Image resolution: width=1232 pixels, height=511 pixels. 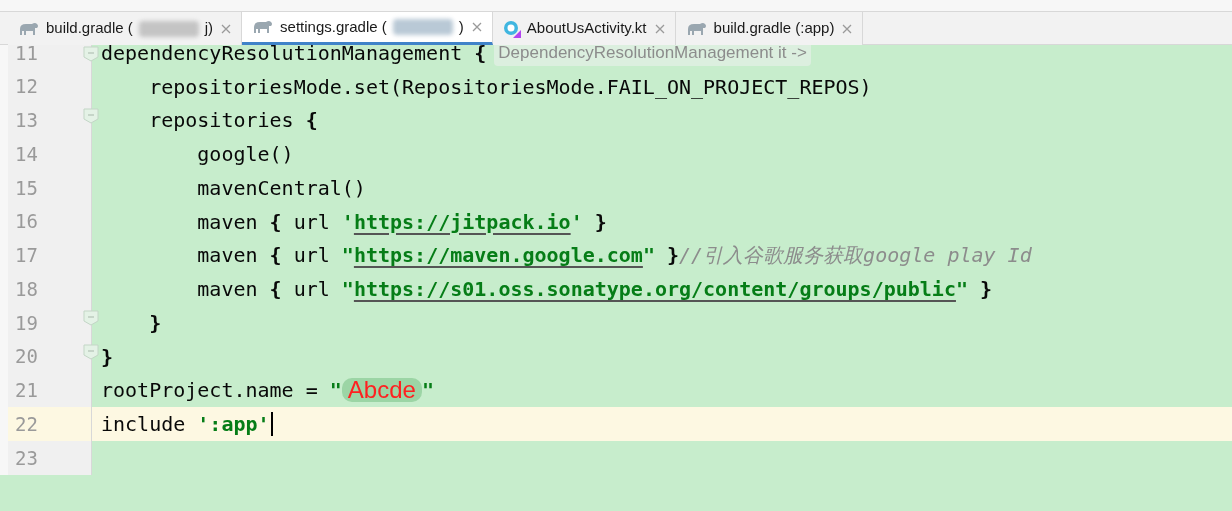 I want to click on code-text: include, so click(x=144, y=425).